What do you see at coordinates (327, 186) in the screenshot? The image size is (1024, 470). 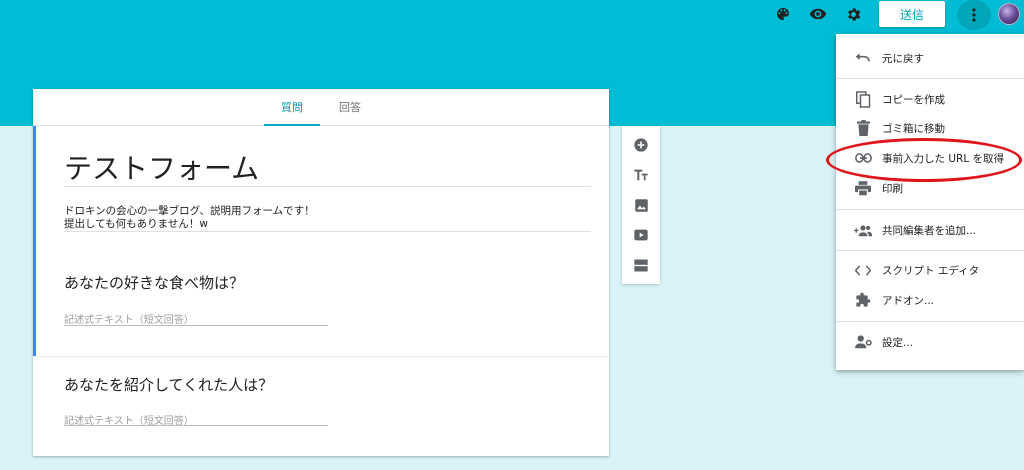 I see `title-underline` at bounding box center [327, 186].